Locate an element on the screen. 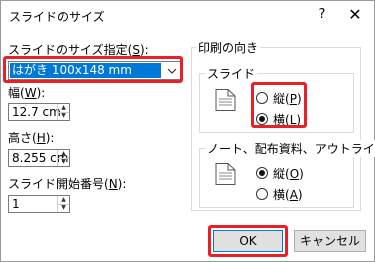 The width and height of the screenshot is (375, 262). notes-document-icon is located at coordinates (225, 174).